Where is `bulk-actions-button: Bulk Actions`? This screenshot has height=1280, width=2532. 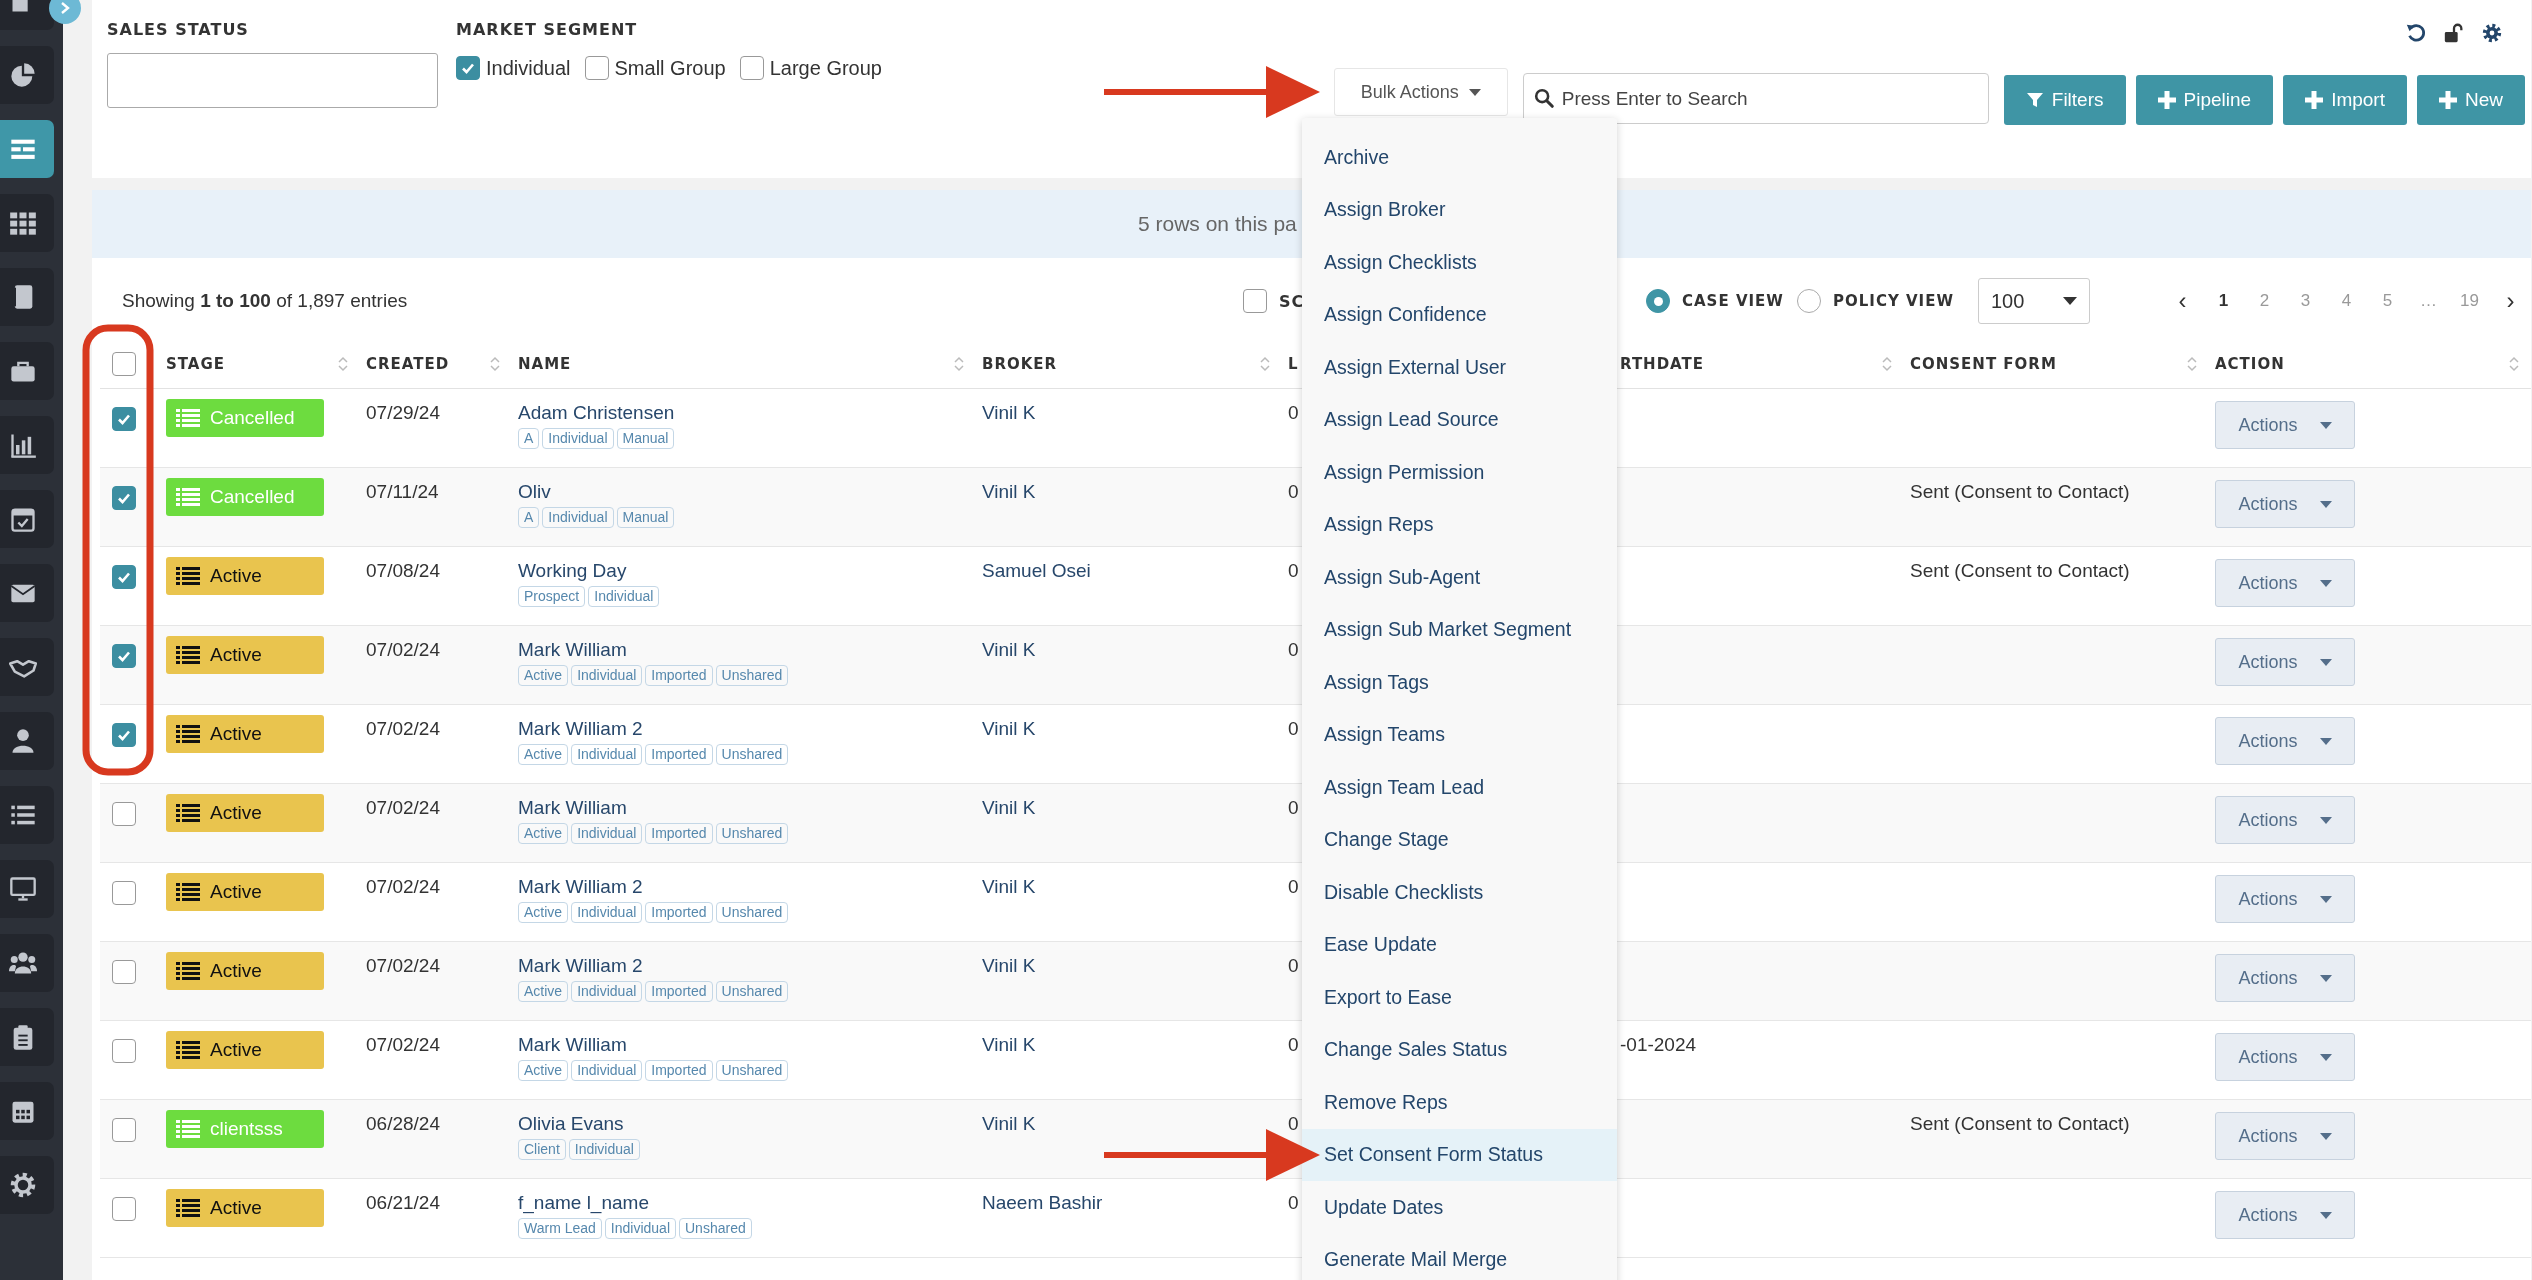 bulk-actions-button: Bulk Actions is located at coordinates (1420, 92).